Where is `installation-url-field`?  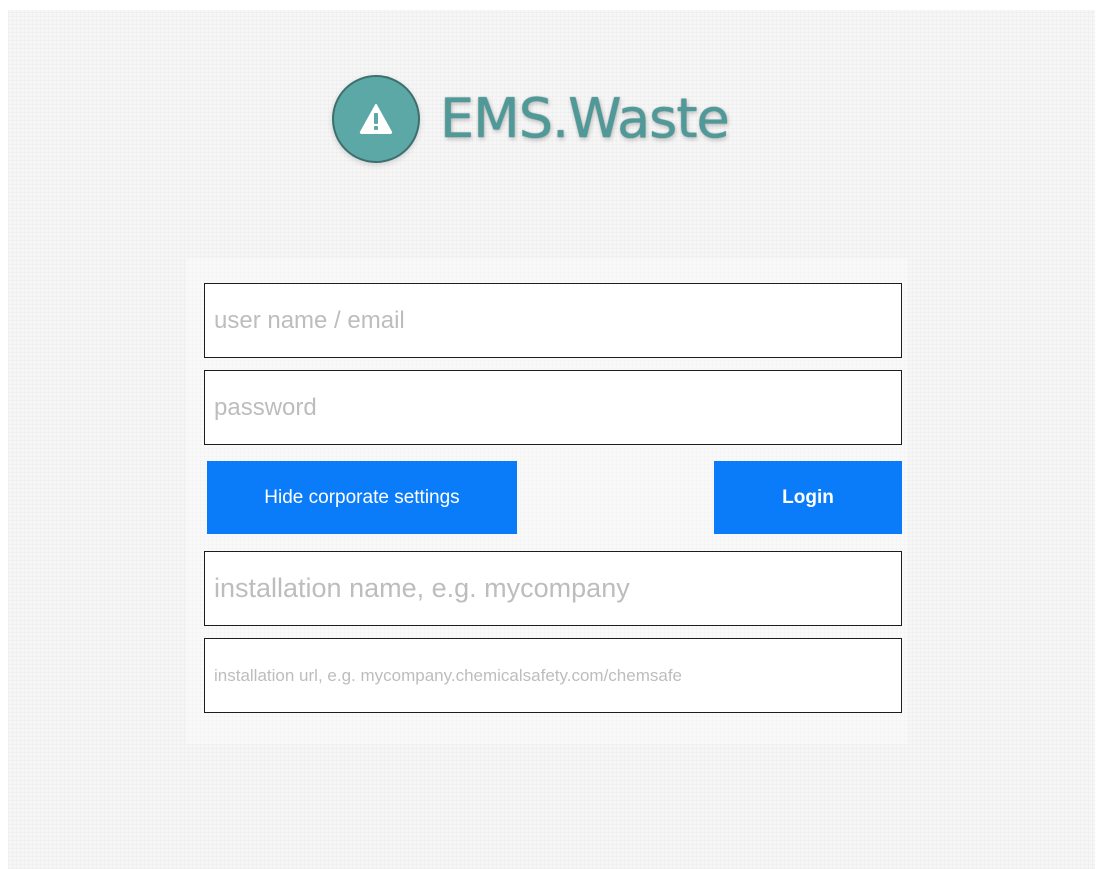
installation-url-field is located at coordinates (553, 675).